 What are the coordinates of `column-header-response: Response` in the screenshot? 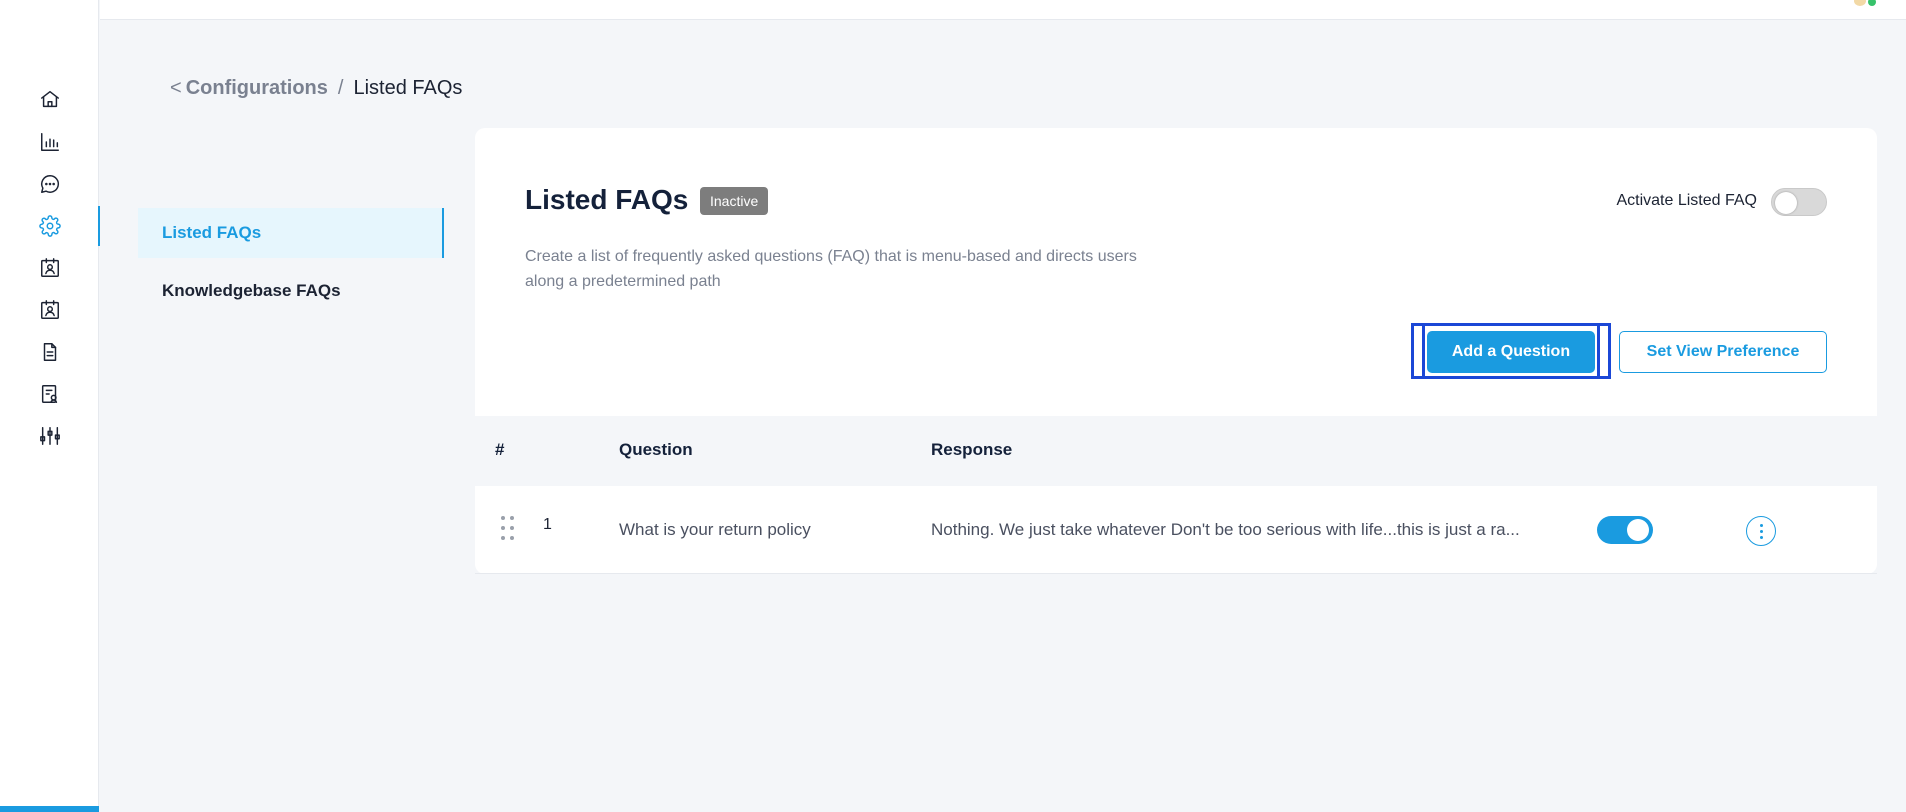 It's located at (972, 449).